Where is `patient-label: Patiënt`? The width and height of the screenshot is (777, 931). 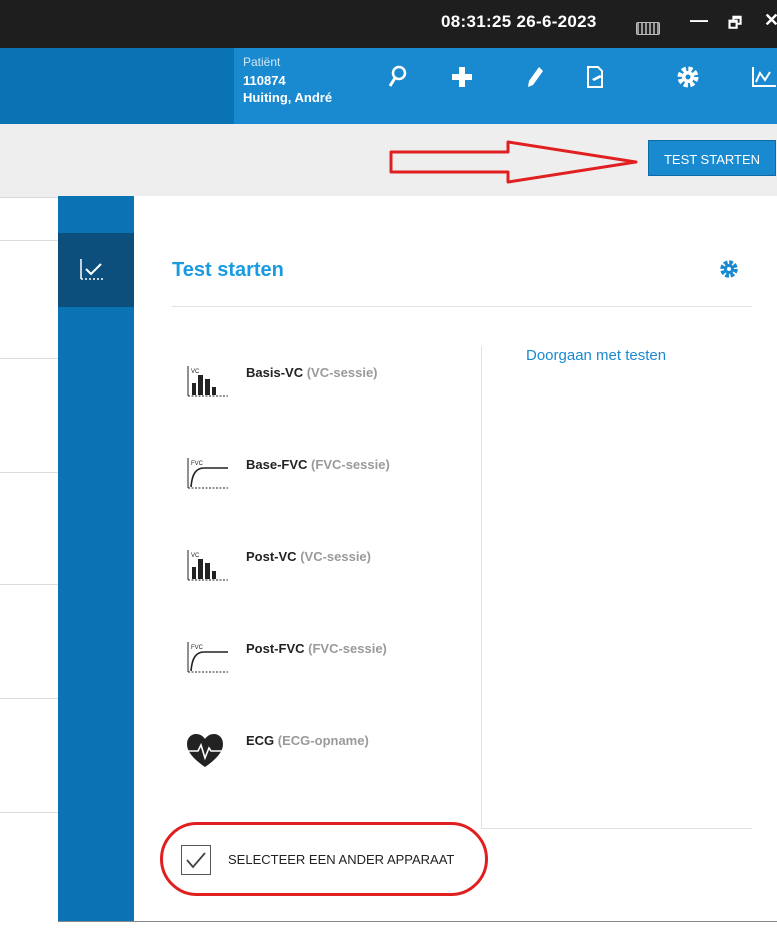 patient-label: Patiënt is located at coordinates (262, 62).